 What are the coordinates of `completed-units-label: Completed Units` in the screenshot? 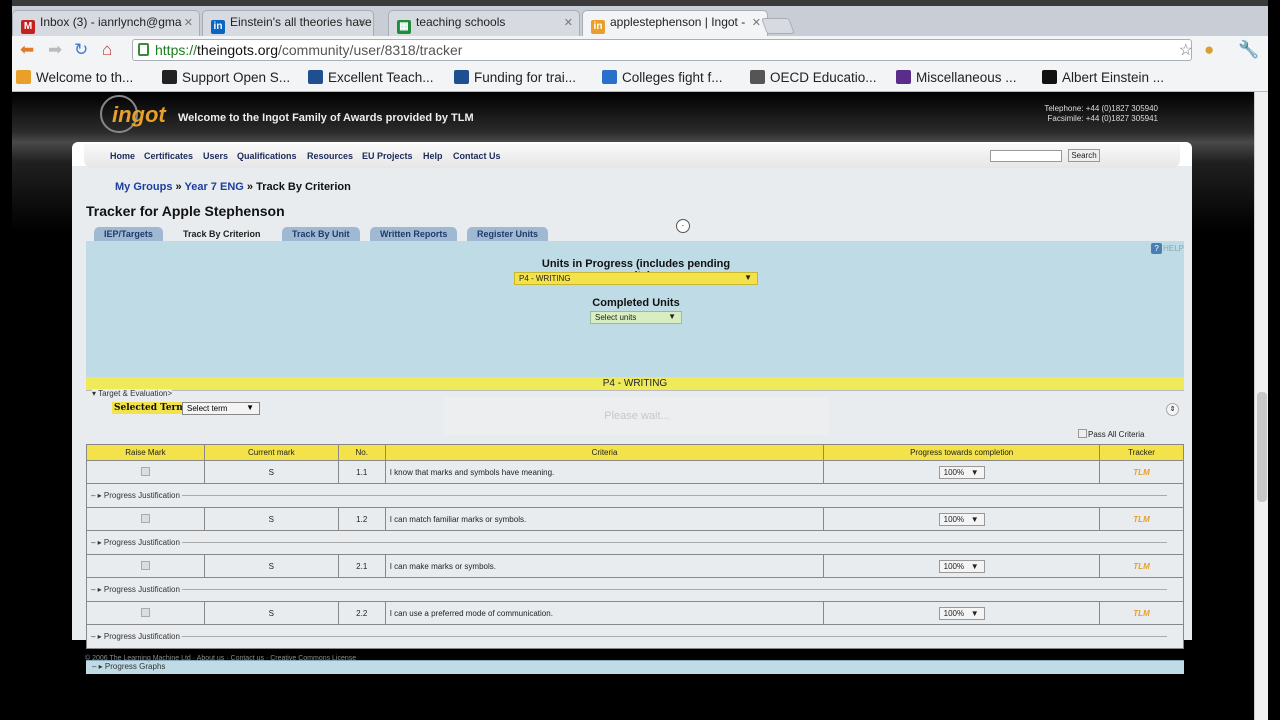 It's located at (636, 303).